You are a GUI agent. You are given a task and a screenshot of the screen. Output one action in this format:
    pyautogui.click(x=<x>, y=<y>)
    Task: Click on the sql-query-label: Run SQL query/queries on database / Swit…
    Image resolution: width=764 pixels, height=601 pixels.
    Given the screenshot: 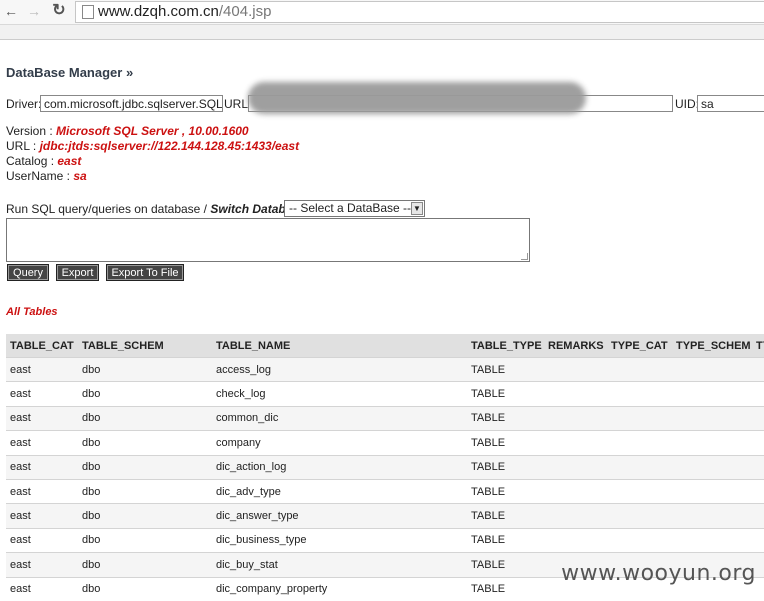 What is the action you would take?
    pyautogui.click(x=159, y=209)
    